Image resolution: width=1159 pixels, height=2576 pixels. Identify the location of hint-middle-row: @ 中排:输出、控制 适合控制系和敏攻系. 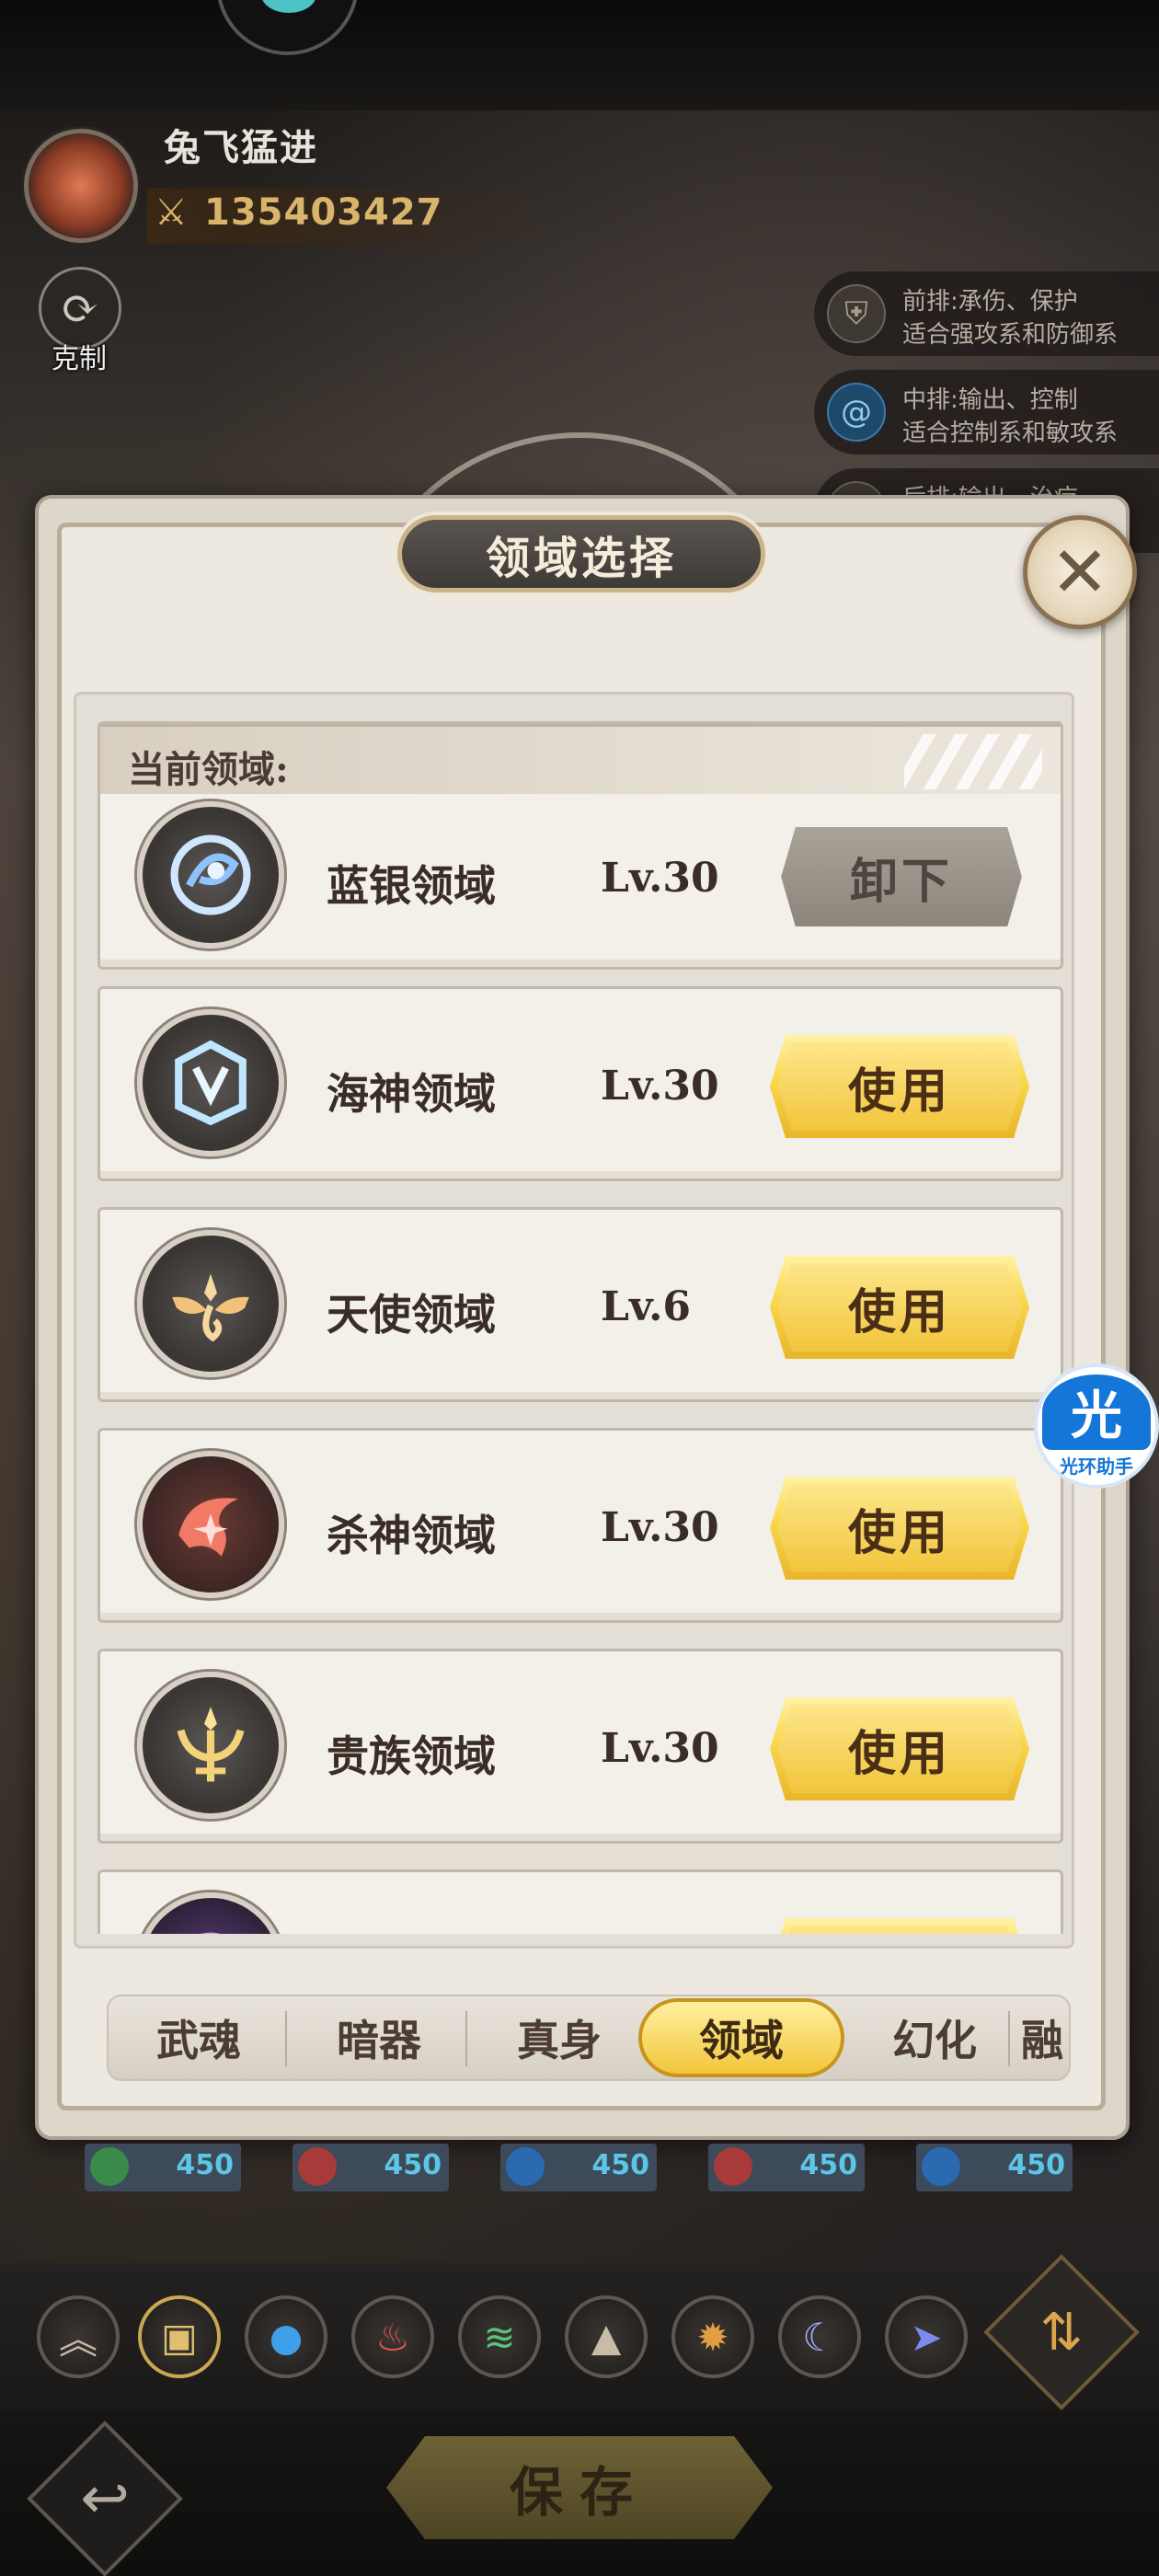
(986, 412).